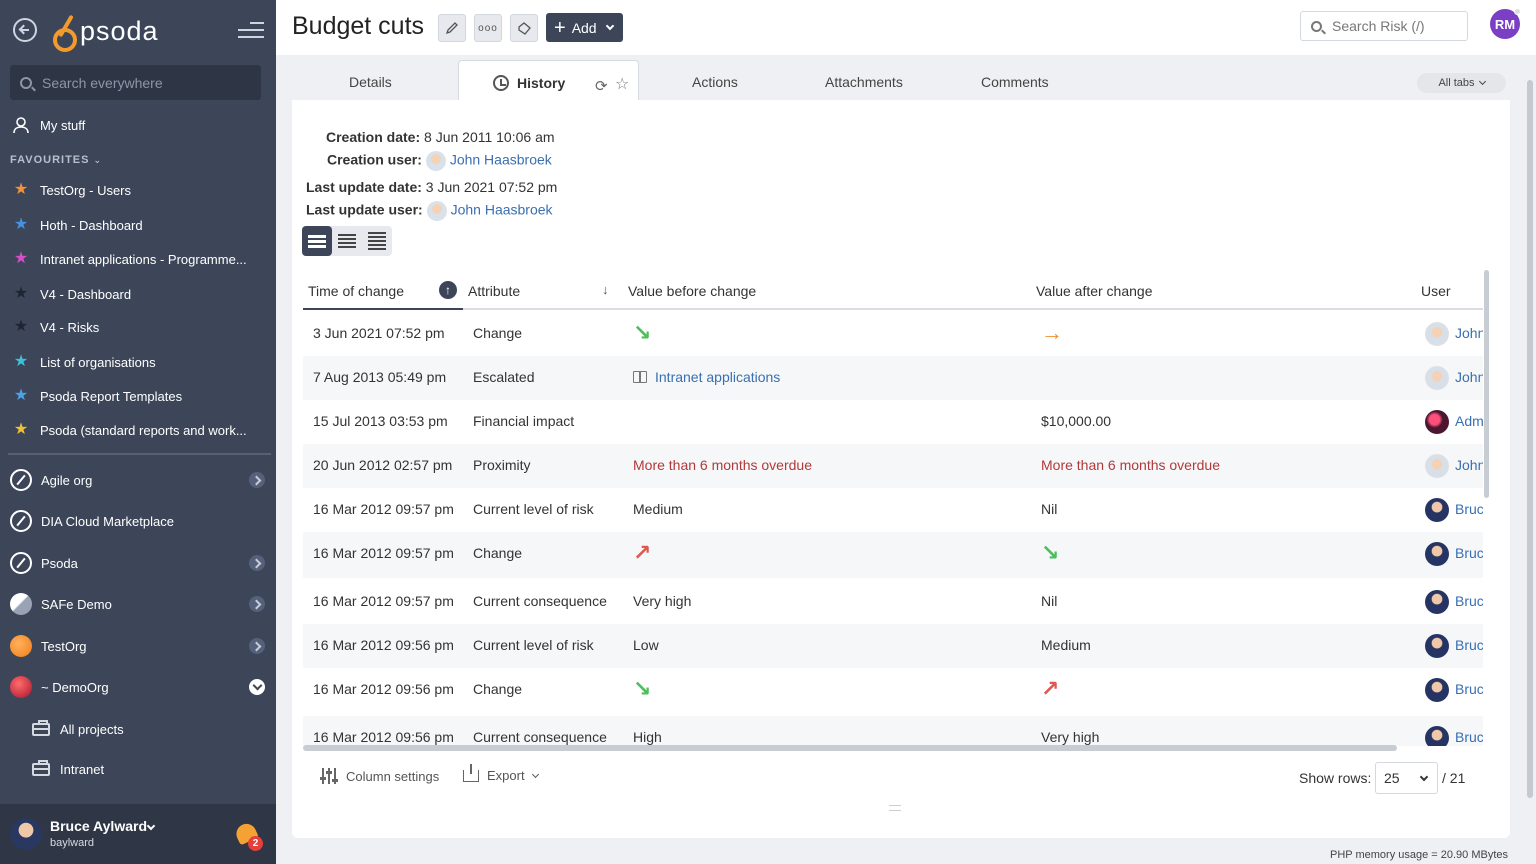  What do you see at coordinates (692, 291) in the screenshot?
I see `column-header-value-before: Value before change` at bounding box center [692, 291].